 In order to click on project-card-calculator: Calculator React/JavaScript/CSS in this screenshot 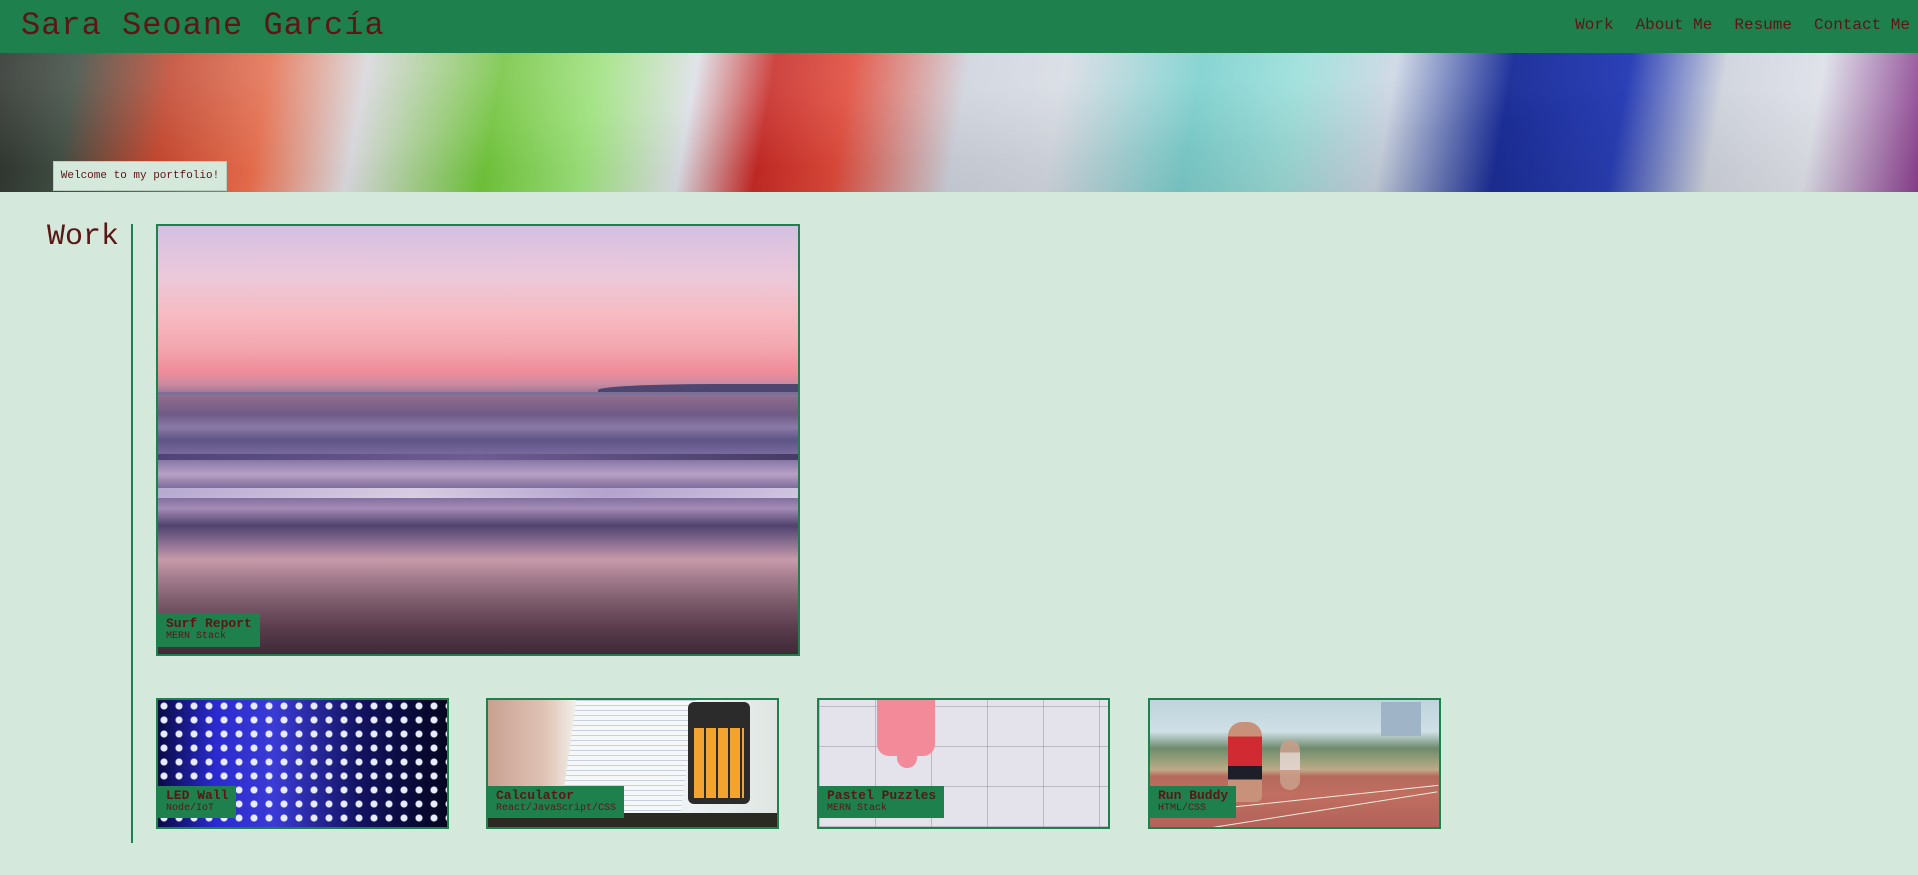, I will do `click(632, 763)`.